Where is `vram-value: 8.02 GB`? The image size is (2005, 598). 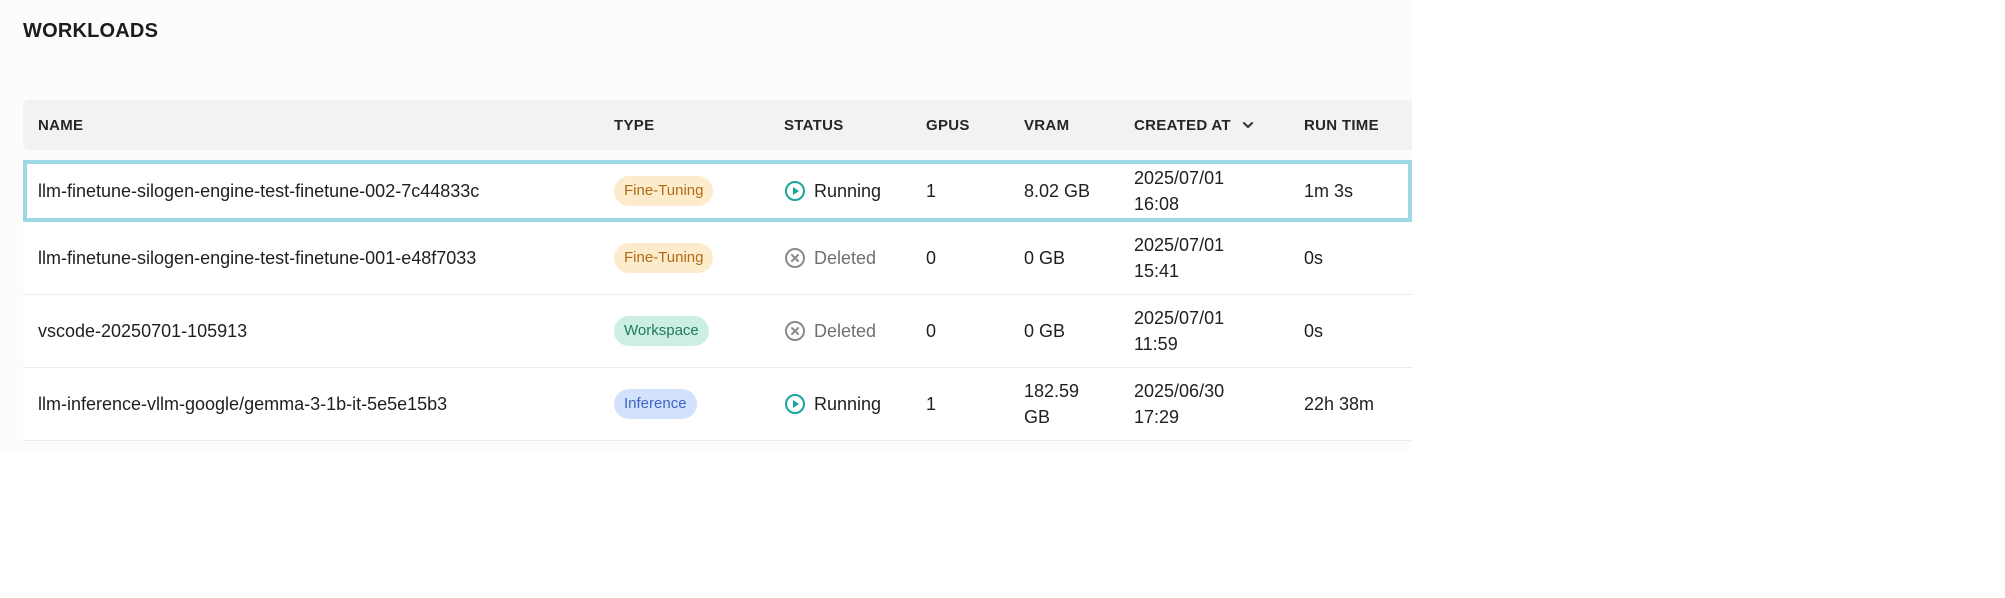 vram-value: 8.02 GB is located at coordinates (1057, 190).